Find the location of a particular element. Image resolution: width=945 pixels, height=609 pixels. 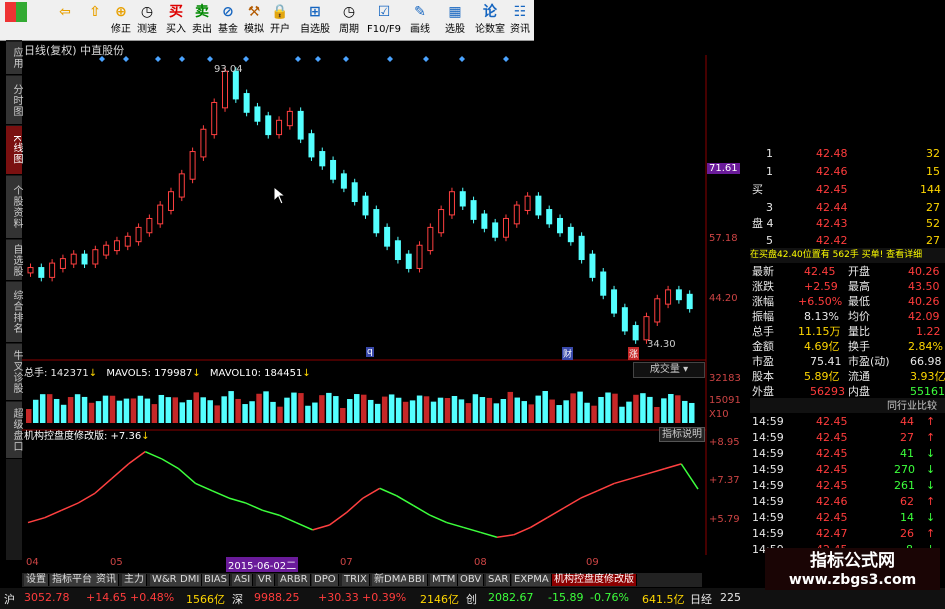

stock-select-button: ▦ 选股 is located at coordinates (455, 20).